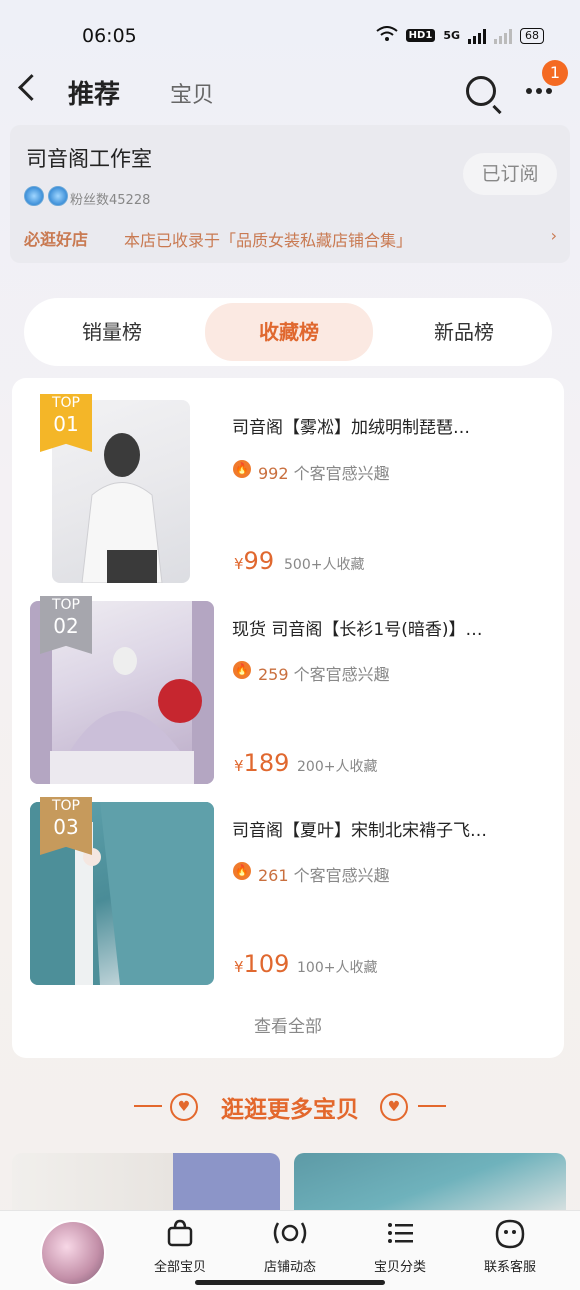 This screenshot has height=1290, width=580. Describe the element at coordinates (94, 92) in the screenshot. I see `tab-recommend: 推荐` at that location.